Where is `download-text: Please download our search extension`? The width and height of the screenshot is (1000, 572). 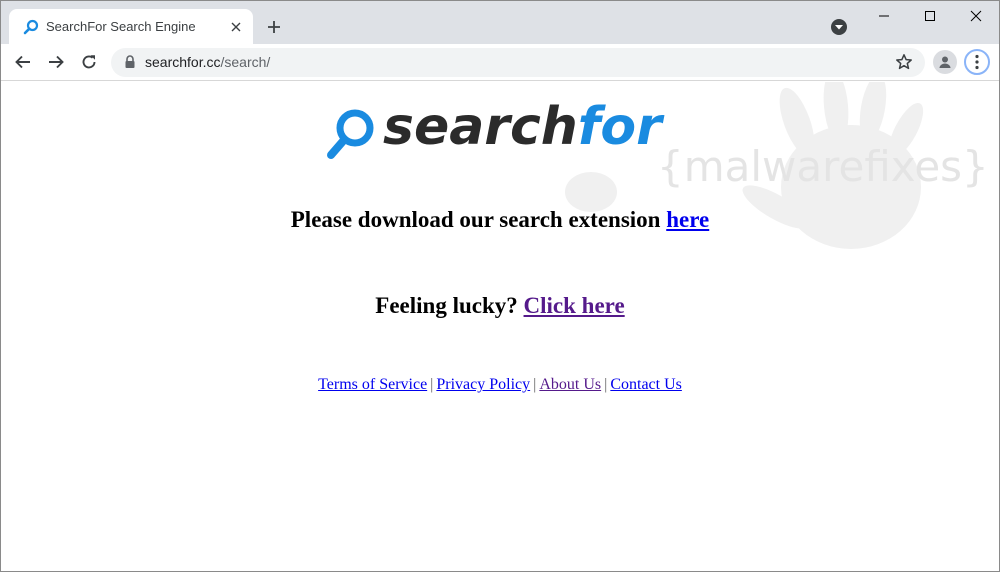
download-text: Please download our search extension is located at coordinates (475, 219).